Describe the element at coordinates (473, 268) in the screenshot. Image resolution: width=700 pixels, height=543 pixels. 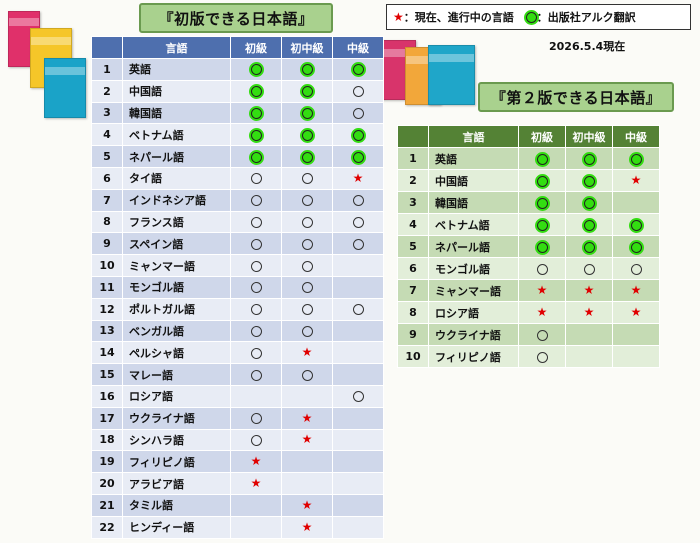
I see `language-name: モンゴル語` at that location.